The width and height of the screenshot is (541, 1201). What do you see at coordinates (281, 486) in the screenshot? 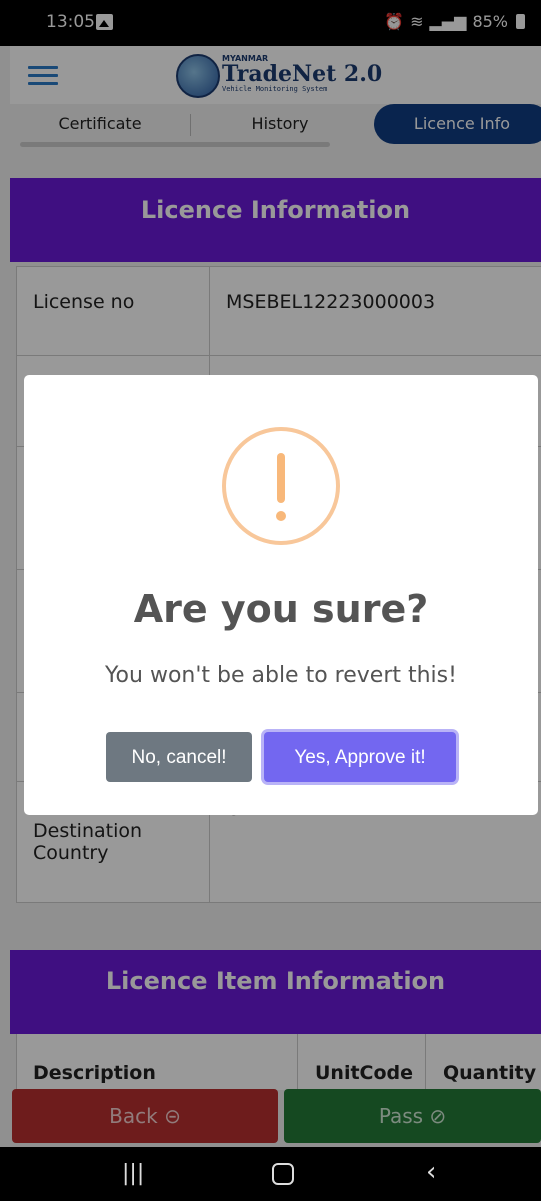
I see `warning-icon` at bounding box center [281, 486].